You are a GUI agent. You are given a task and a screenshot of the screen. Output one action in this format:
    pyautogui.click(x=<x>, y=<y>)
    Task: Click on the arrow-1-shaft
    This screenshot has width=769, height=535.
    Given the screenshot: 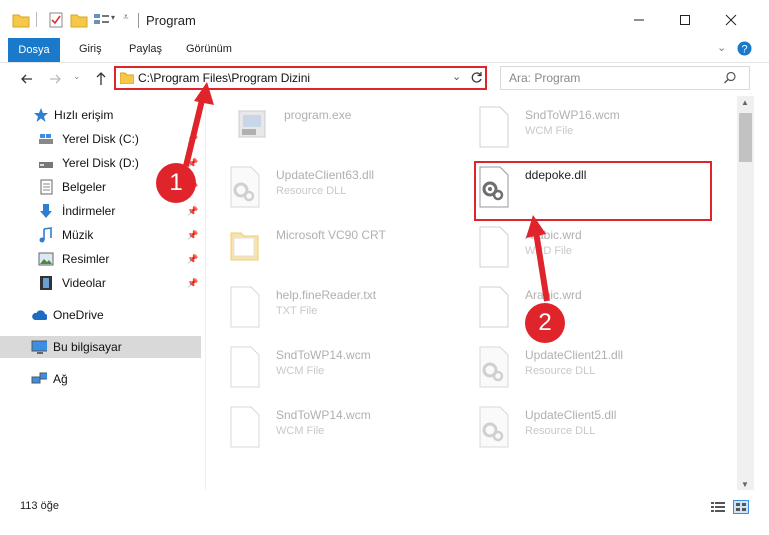 What is the action you would take?
    pyautogui.click(x=194, y=131)
    